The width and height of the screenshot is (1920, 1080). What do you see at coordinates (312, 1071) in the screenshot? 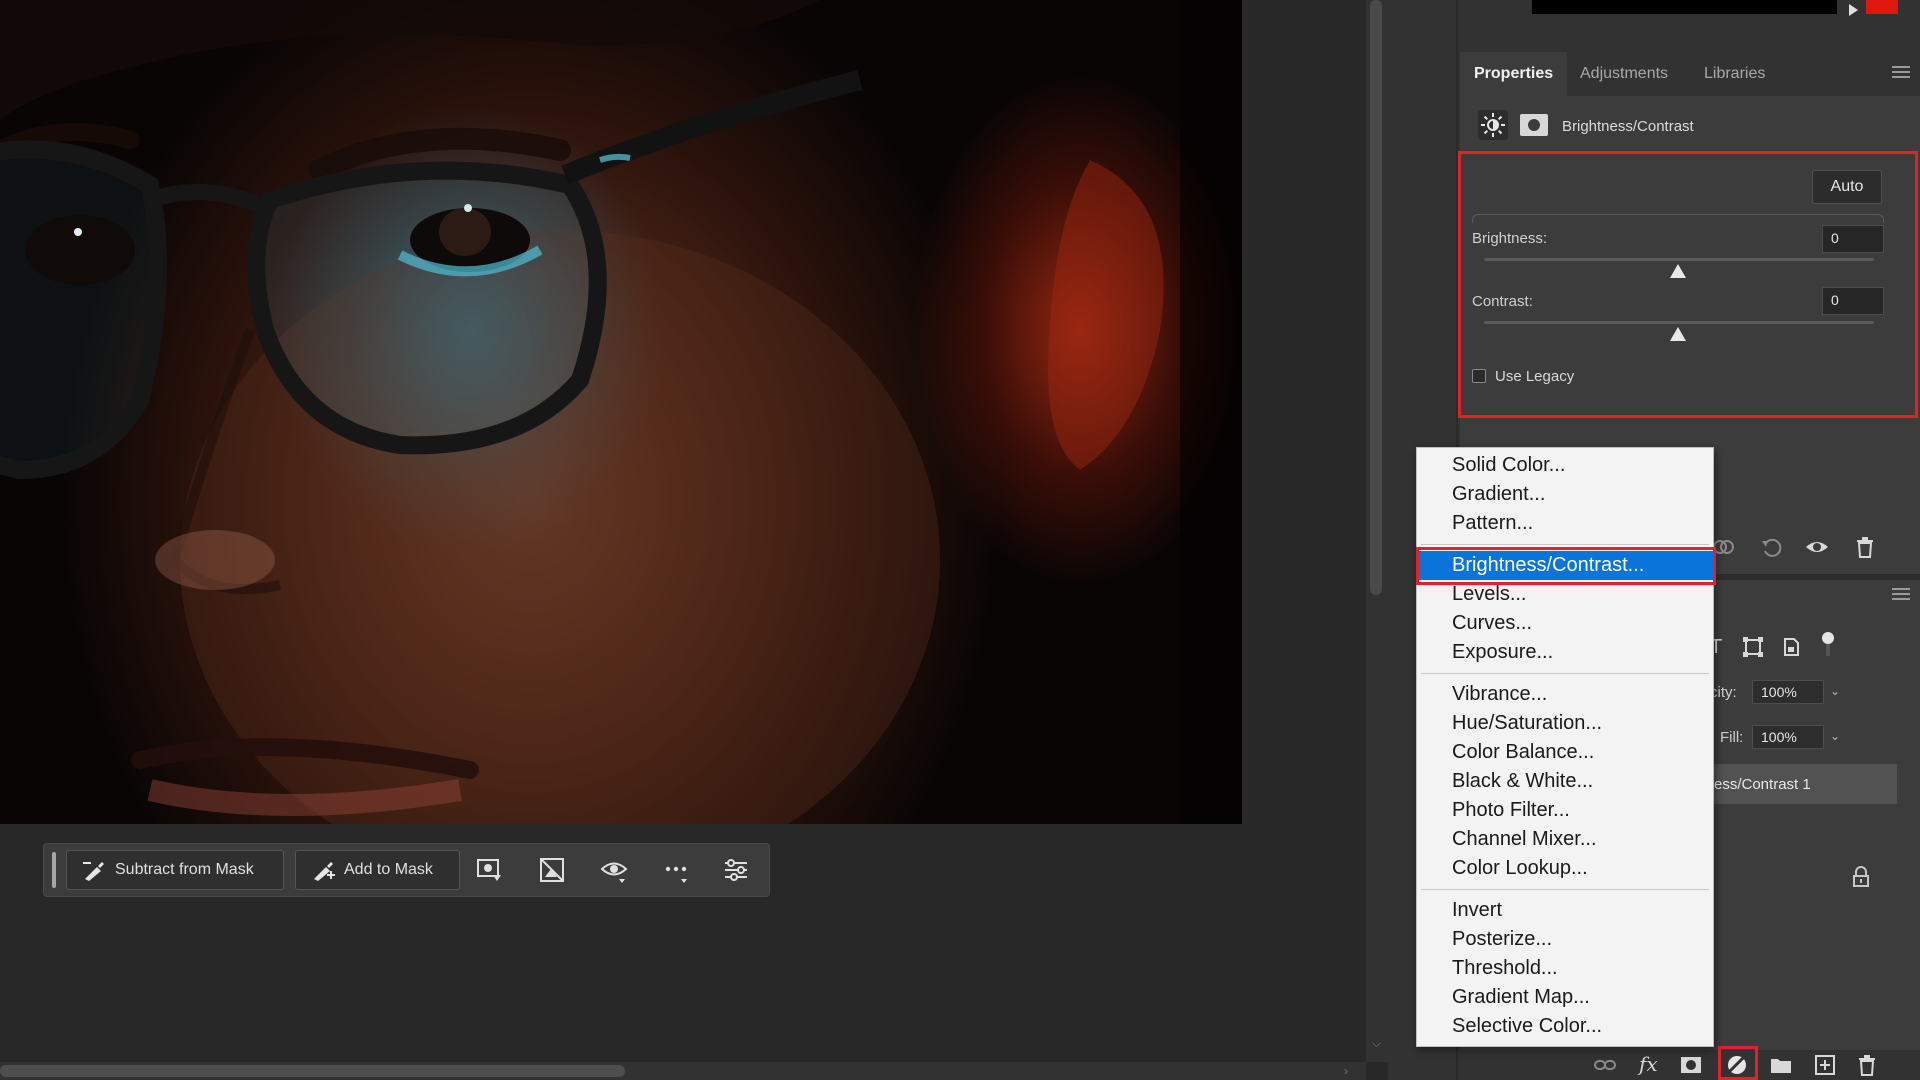
I see `horizontal-scroll-thumb` at bounding box center [312, 1071].